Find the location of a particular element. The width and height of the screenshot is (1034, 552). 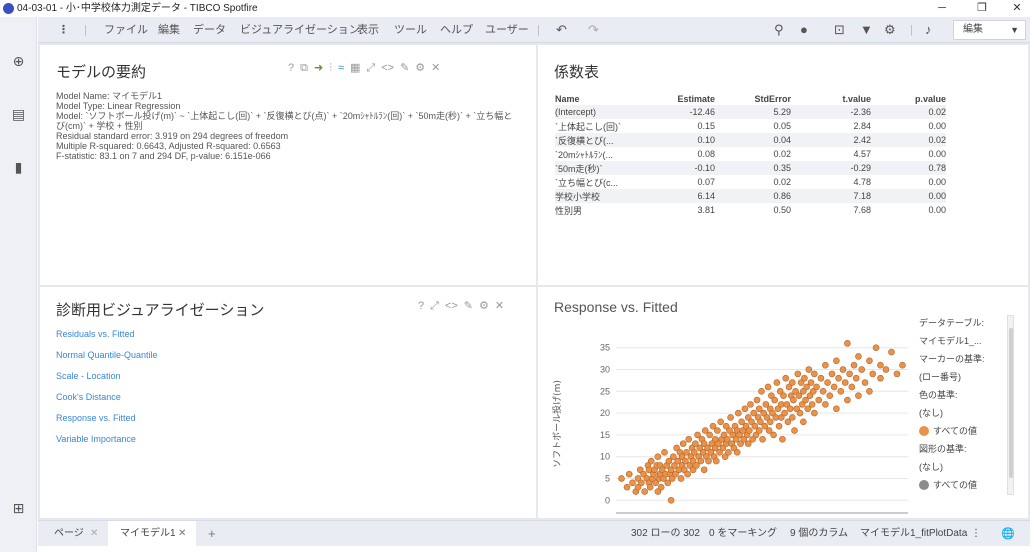

add-circle-icon: ⊕ is located at coordinates (18, 61).